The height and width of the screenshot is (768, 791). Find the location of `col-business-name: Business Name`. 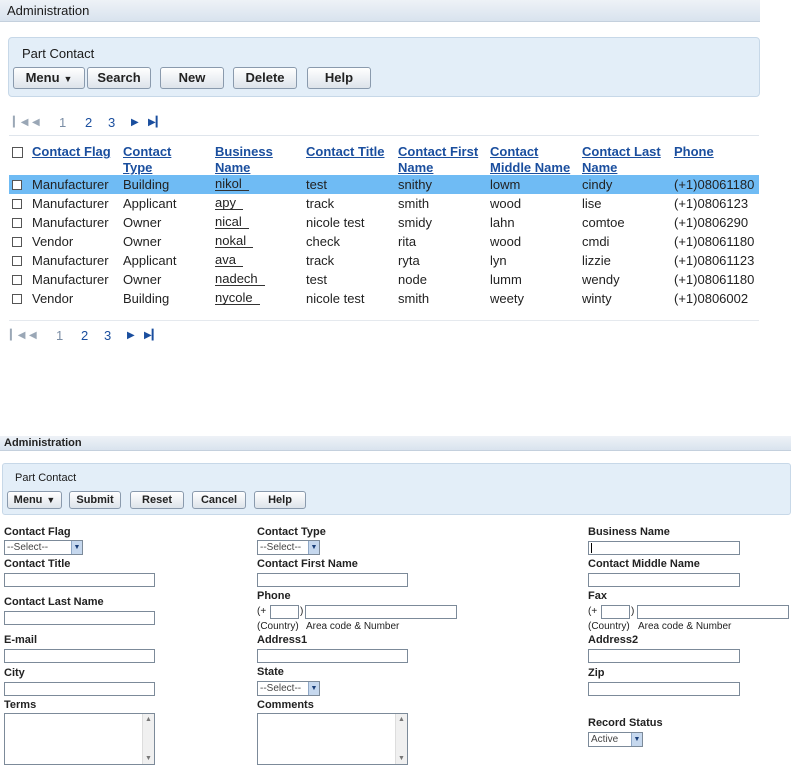

col-business-name: Business Name is located at coordinates (250, 160).